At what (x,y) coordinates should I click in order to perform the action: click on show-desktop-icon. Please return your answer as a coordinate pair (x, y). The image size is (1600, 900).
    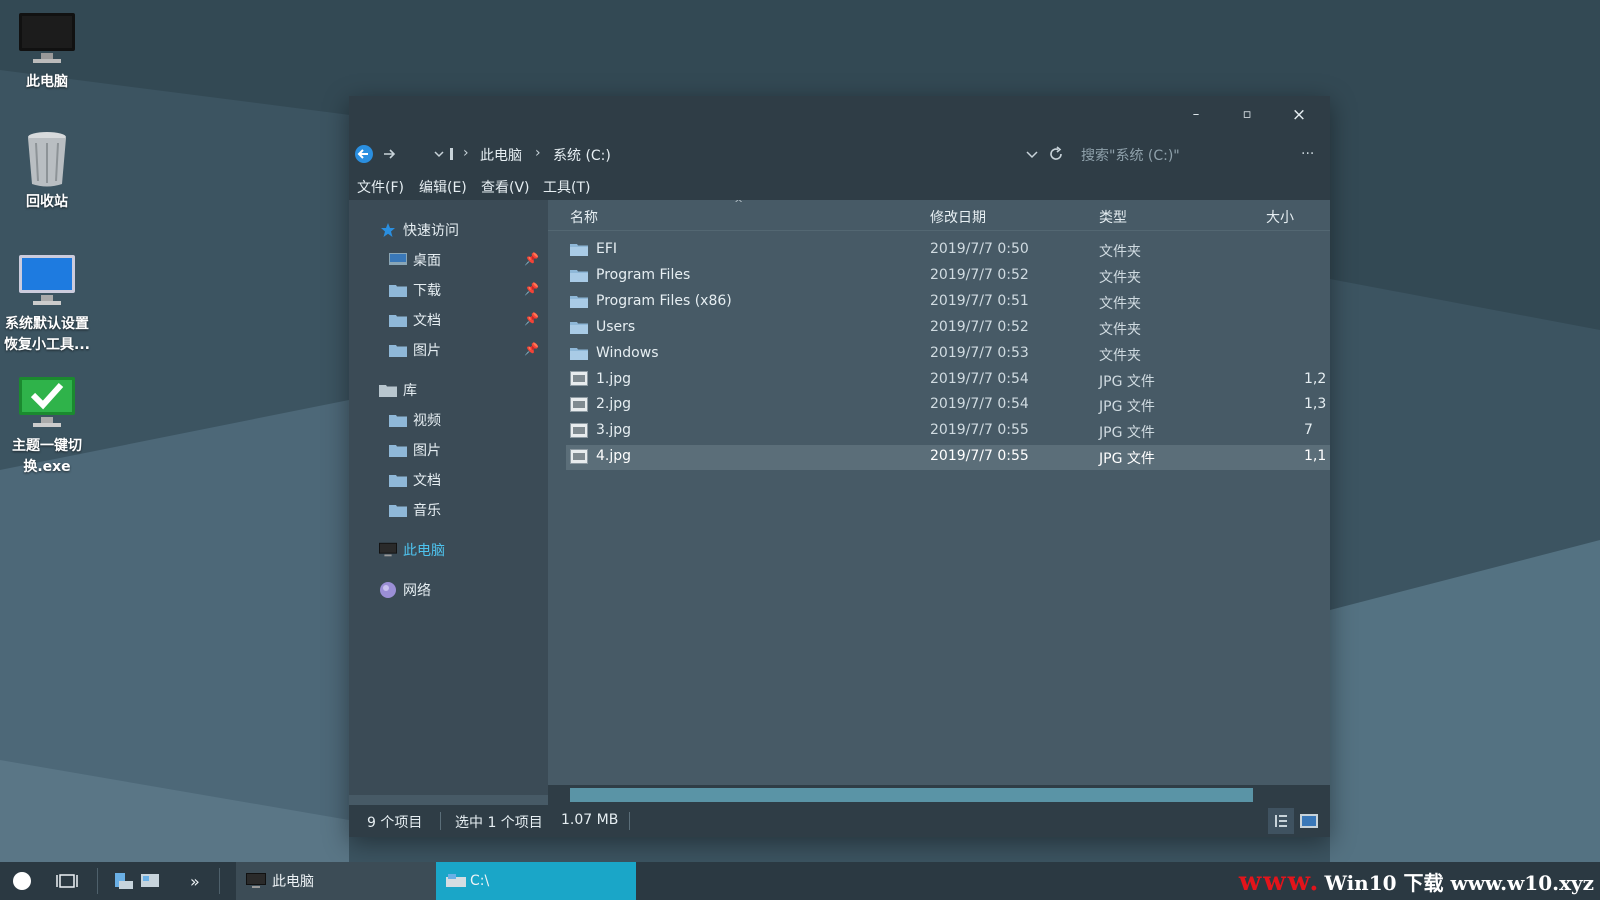
    Looking at the image, I should click on (150, 880).